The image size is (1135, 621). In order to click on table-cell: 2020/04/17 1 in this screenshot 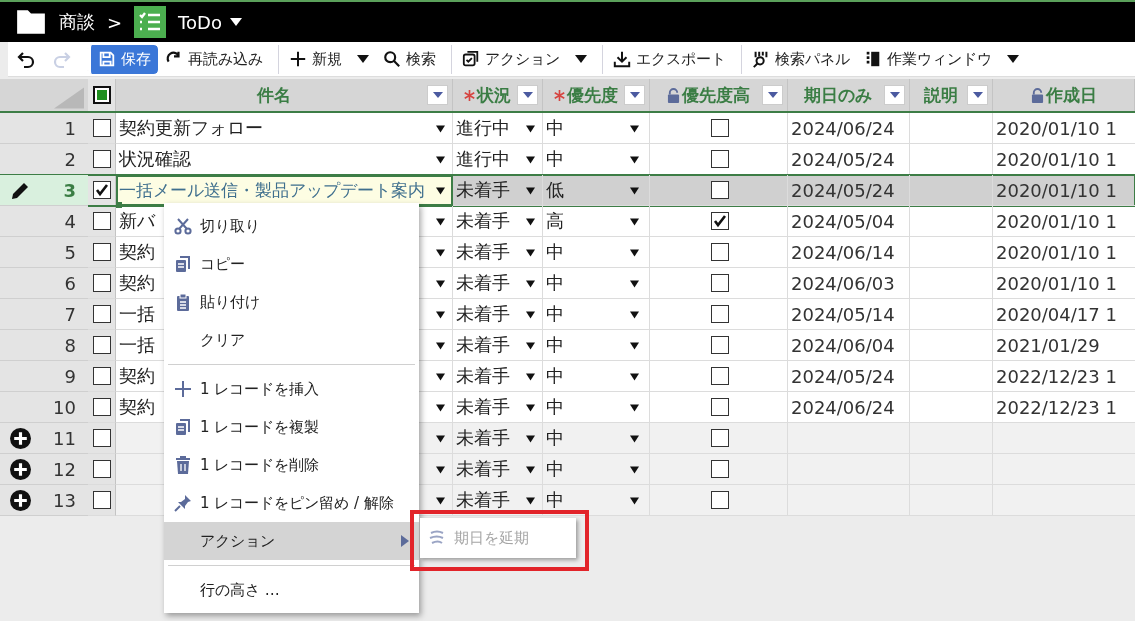, I will do `click(1056, 314)`.